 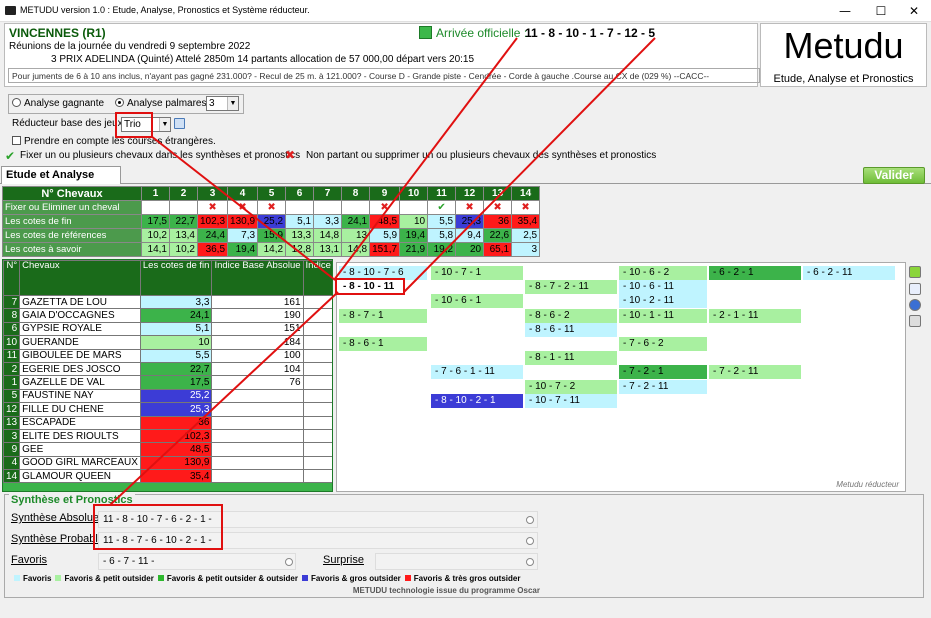 I want to click on table-row: 5 FAUSTINE NAY 25,2, so click(x=167, y=396).